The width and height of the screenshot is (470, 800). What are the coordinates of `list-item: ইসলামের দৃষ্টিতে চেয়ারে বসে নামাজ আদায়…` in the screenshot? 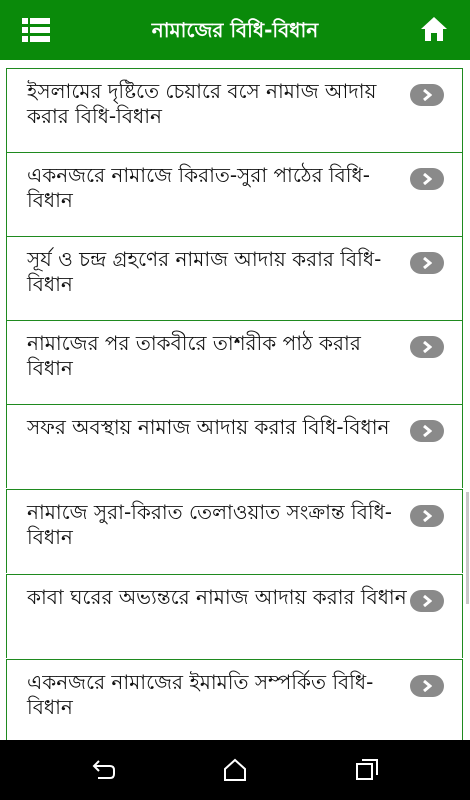 It's located at (234, 110).